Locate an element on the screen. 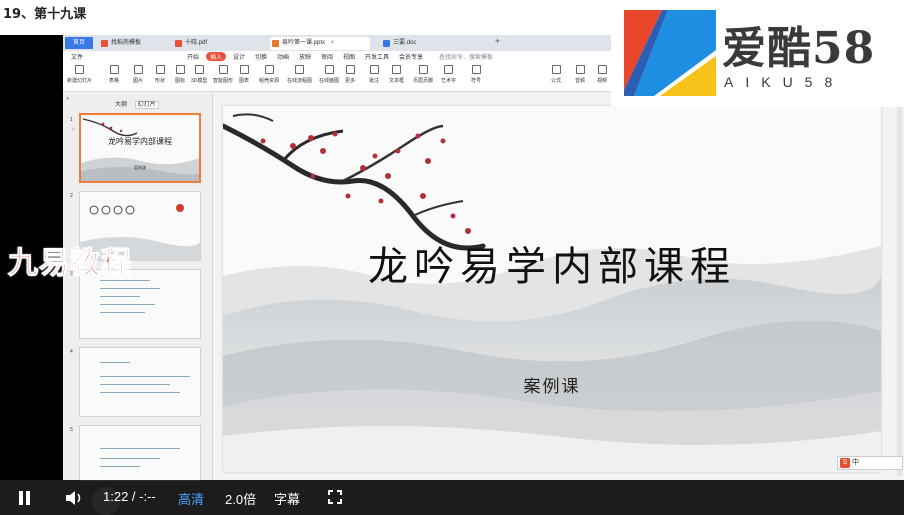  tab-outline: 大纲 is located at coordinates (121, 105).